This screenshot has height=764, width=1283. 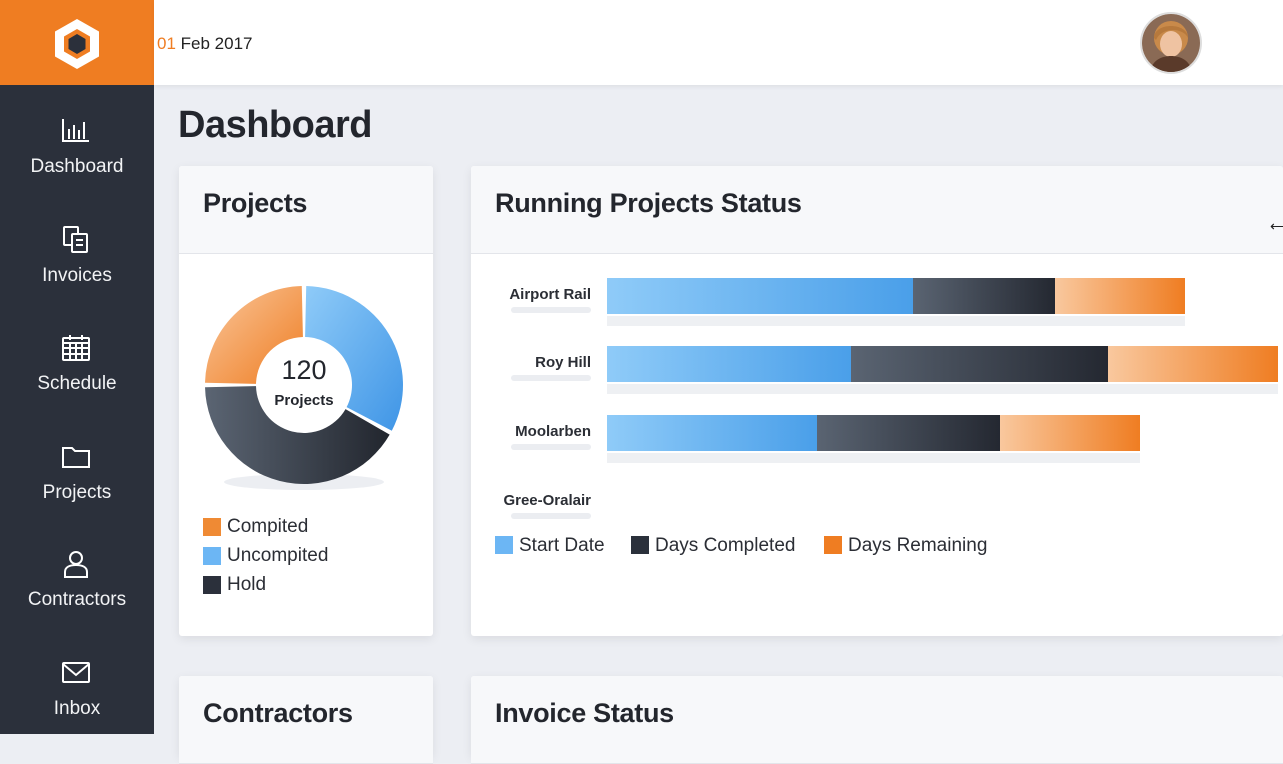 I want to click on sidebar-item-dashboard: Dashboard, so click(x=77, y=164).